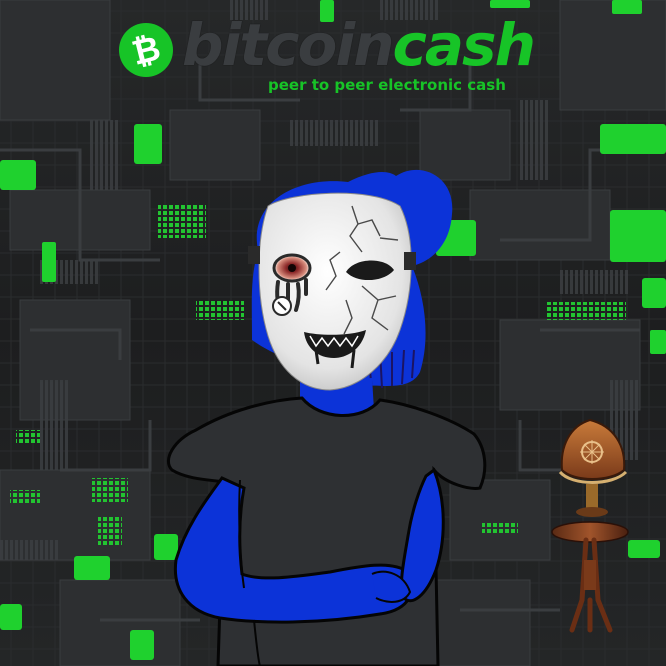 The width and height of the screenshot is (666, 666). What do you see at coordinates (146, 50) in the screenshot?
I see `bitcoin-cash-icon: ₿` at bounding box center [146, 50].